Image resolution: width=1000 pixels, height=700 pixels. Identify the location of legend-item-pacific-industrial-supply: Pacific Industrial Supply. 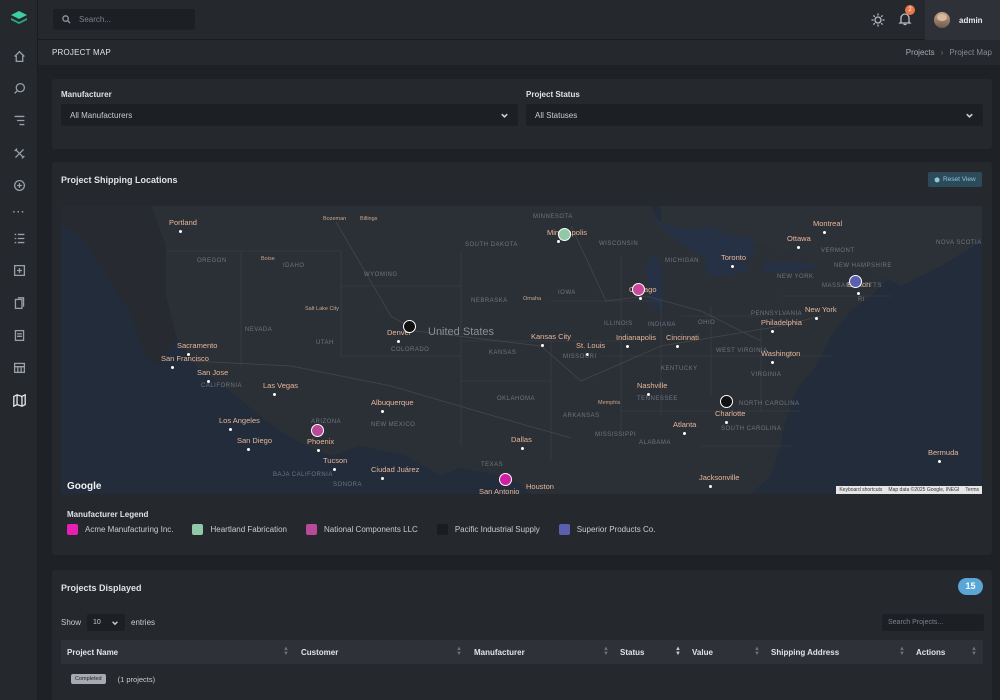
(488, 529).